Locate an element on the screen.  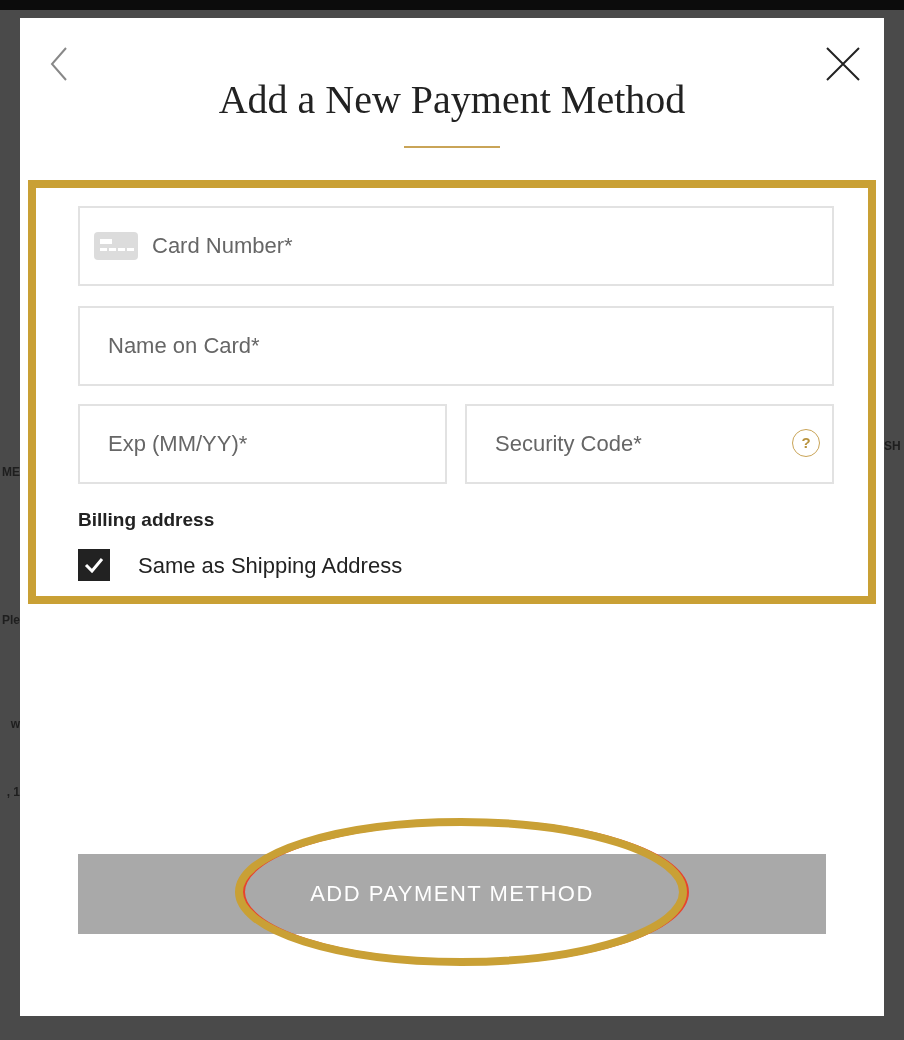
input-field: Exp (MM/YY)* is located at coordinates (262, 444).